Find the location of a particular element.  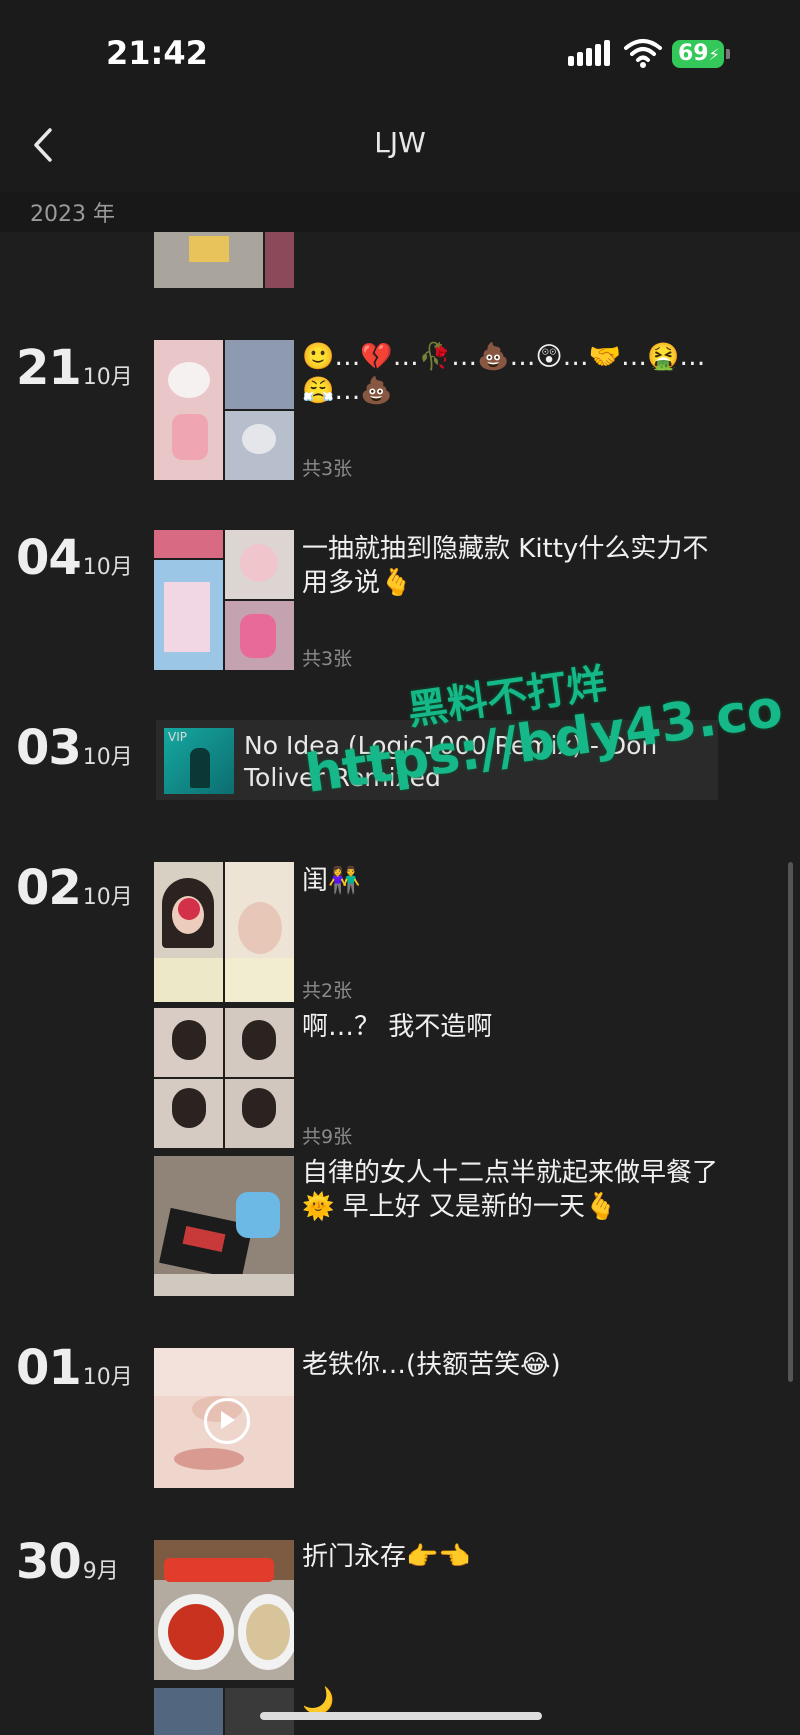

date-day: 21 is located at coordinates (49, 368).